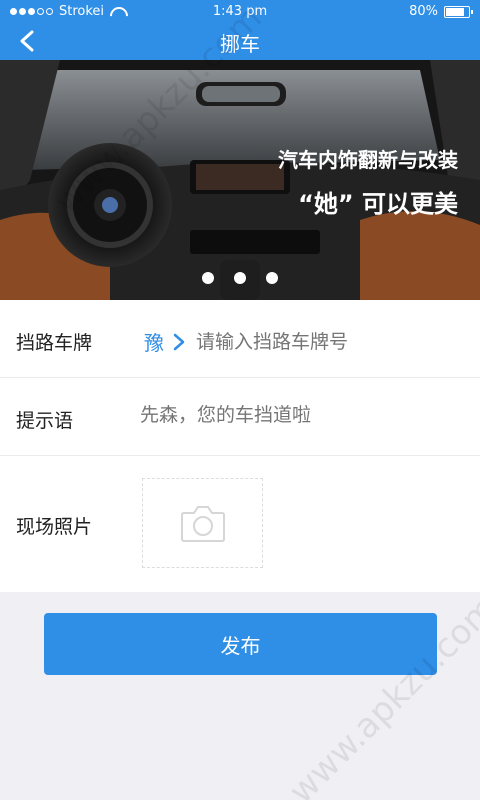 The image size is (480, 800). Describe the element at coordinates (179, 342) in the screenshot. I see `chevron-right-icon` at that location.